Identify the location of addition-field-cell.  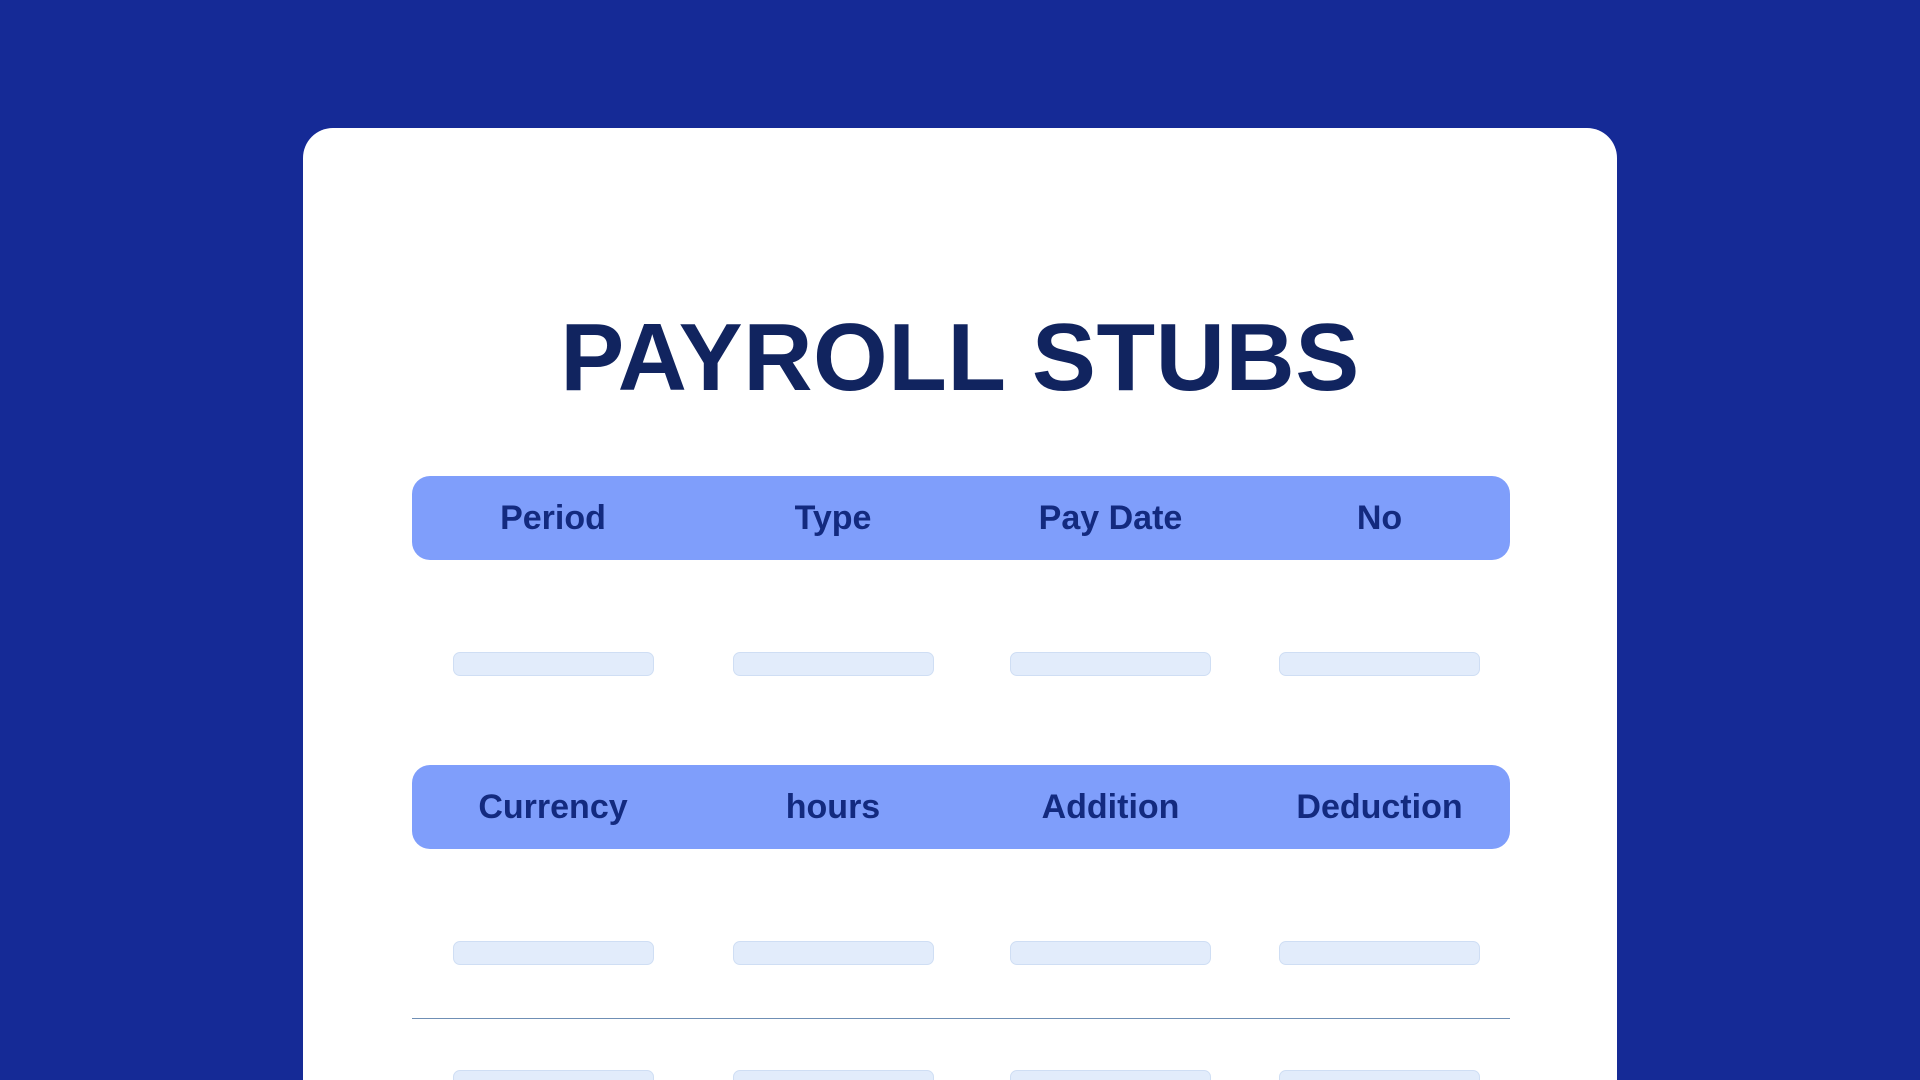
(1110, 953).